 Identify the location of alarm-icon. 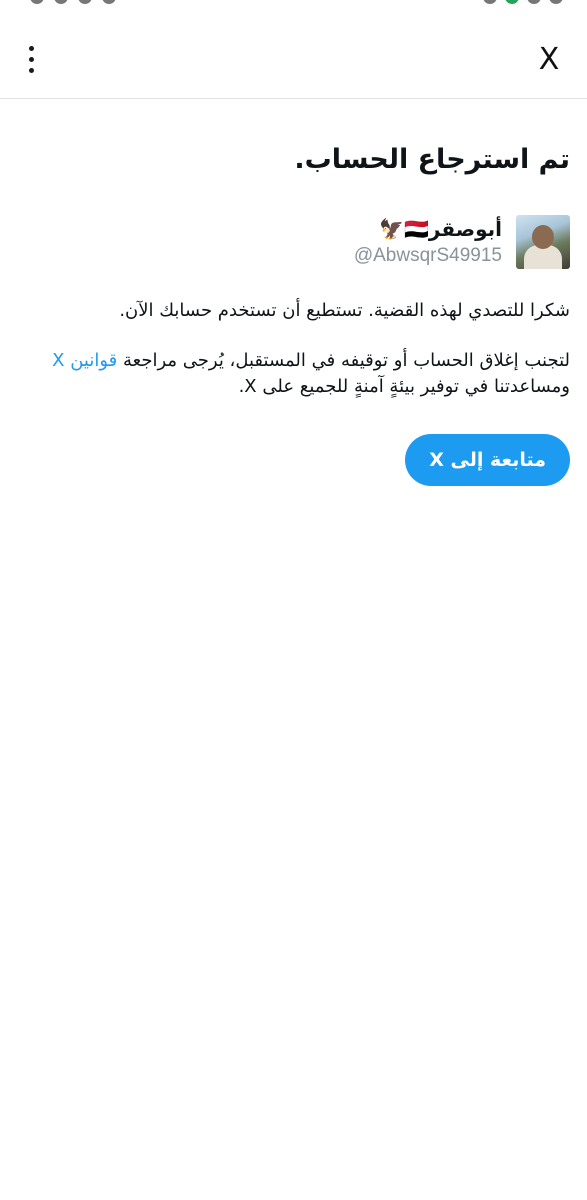
(85, 2).